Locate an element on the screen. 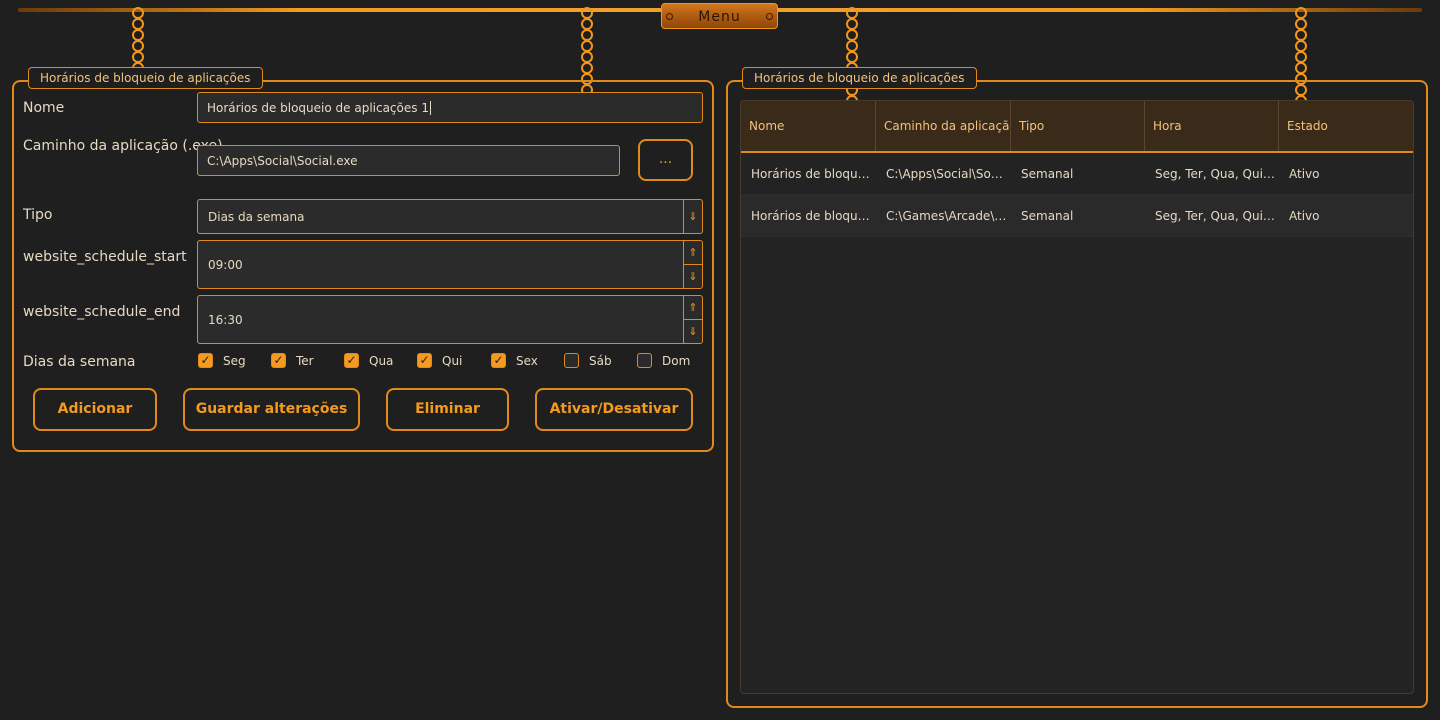 This screenshot has height=720, width=1440. menu-label: Menu is located at coordinates (719, 17).